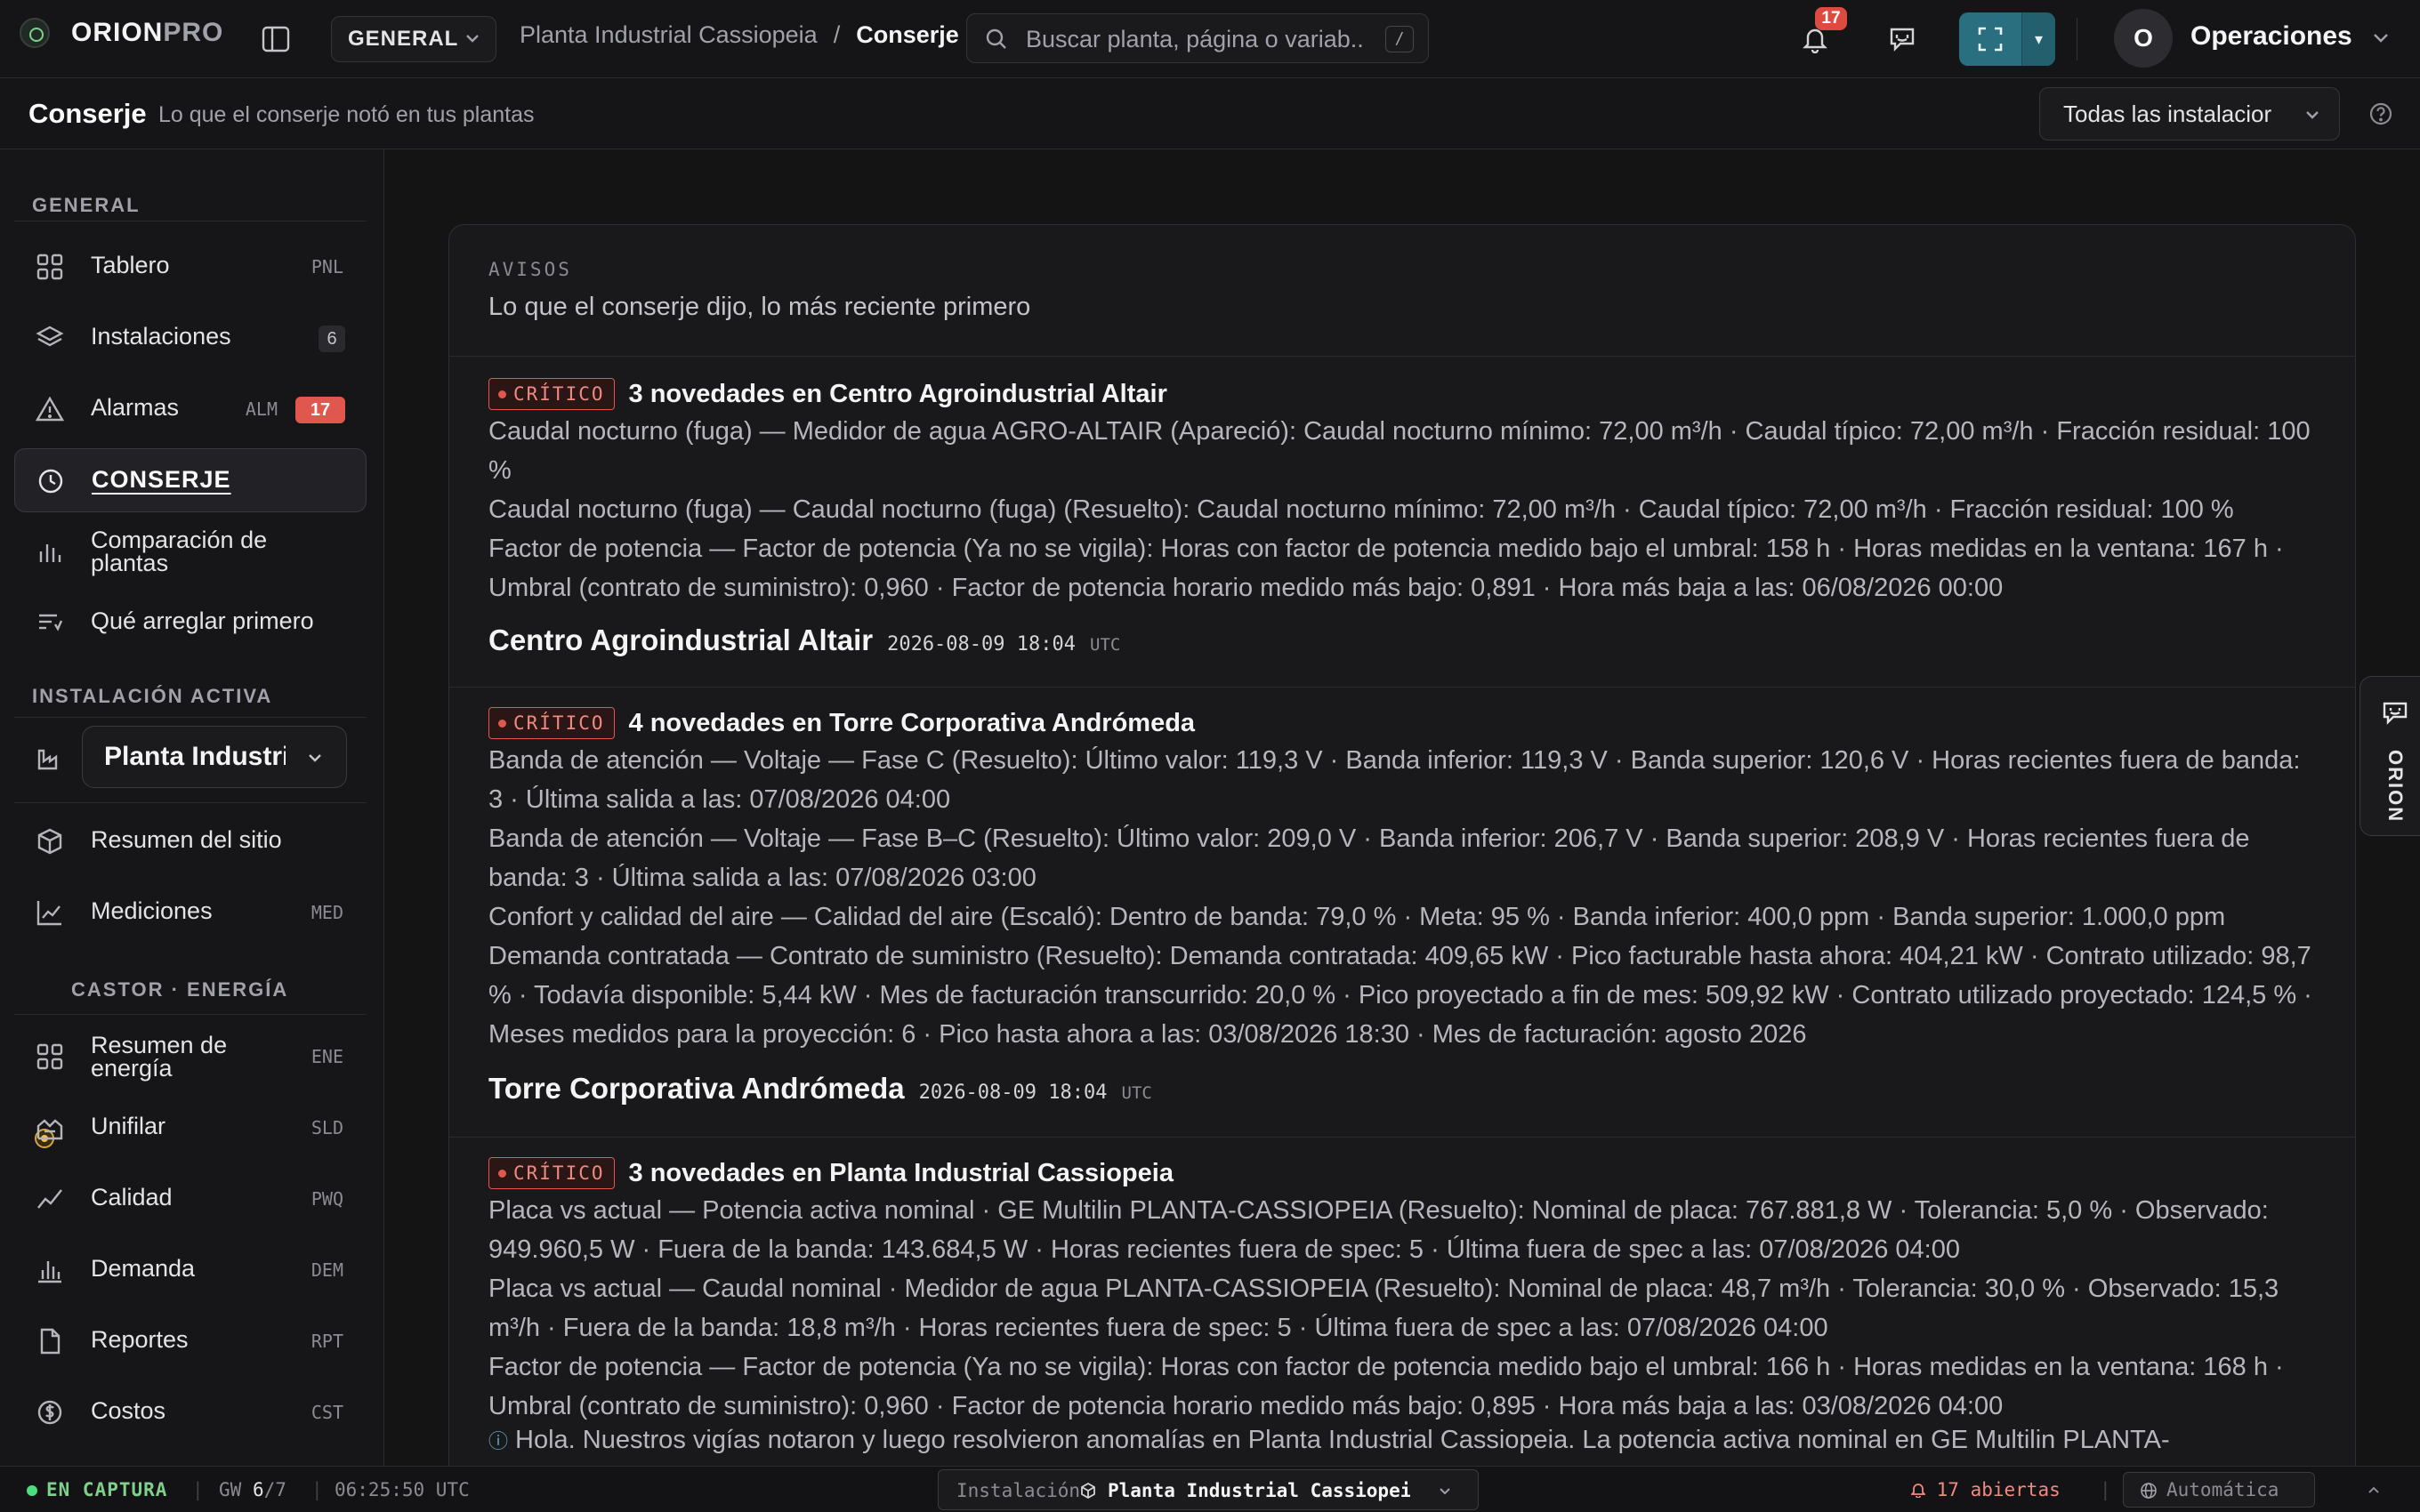 The height and width of the screenshot is (1512, 2420). I want to click on capture-status: EN CAPTURA, so click(97, 1489).